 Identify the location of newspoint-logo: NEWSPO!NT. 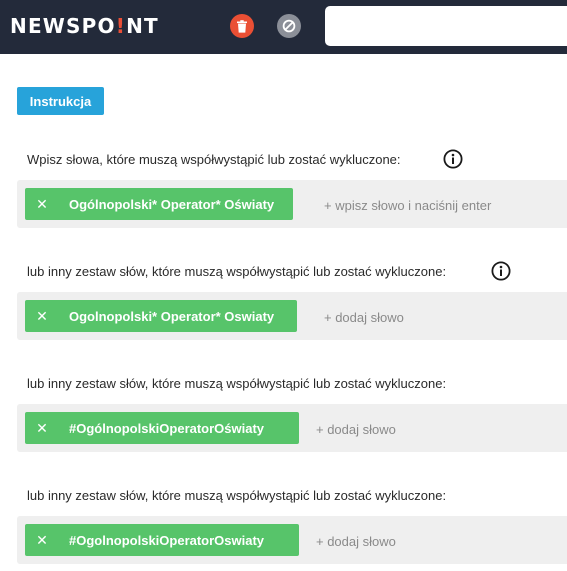
(84, 26).